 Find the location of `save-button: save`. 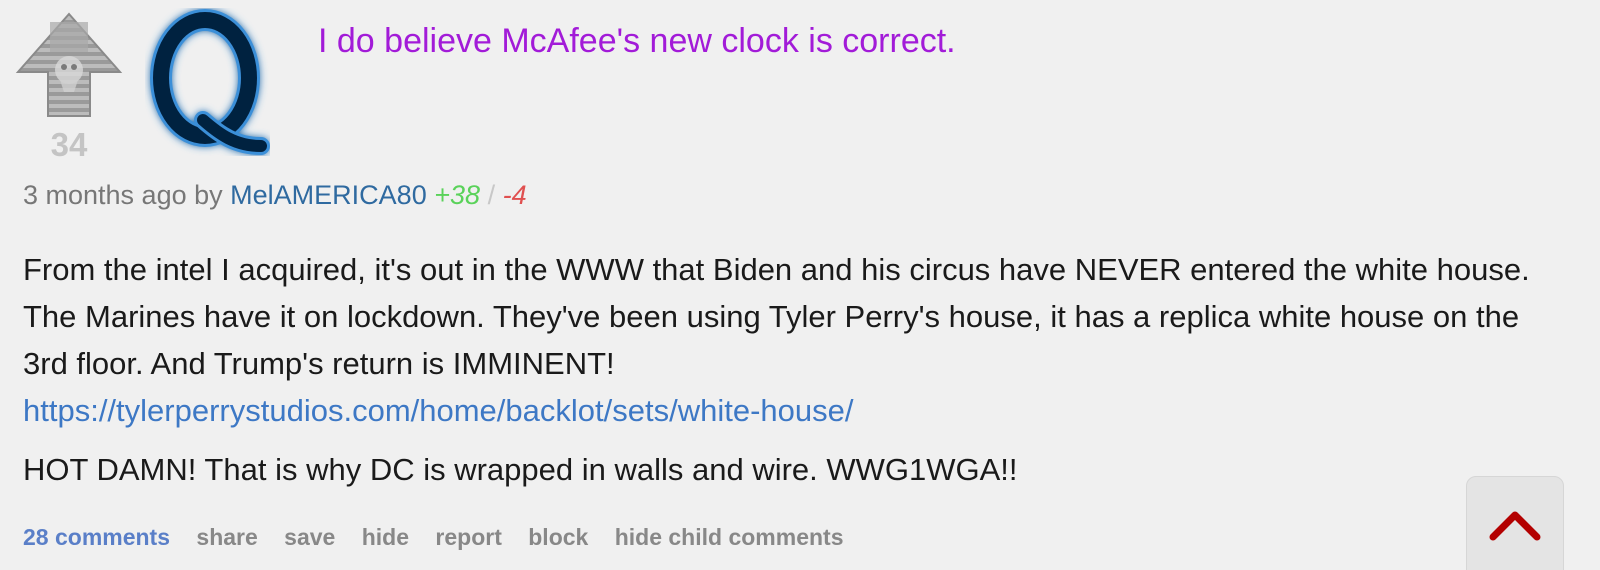

save-button: save is located at coordinates (309, 537).